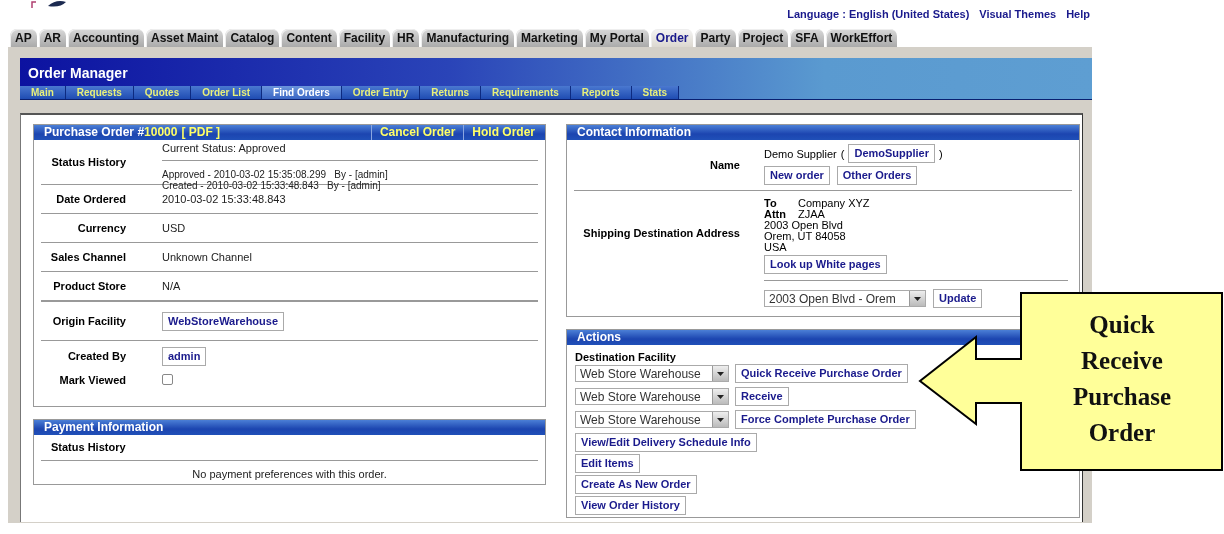 This screenshot has height=534, width=1224. What do you see at coordinates (861, 38) in the screenshot?
I see `app-tab: WorkEffort` at bounding box center [861, 38].